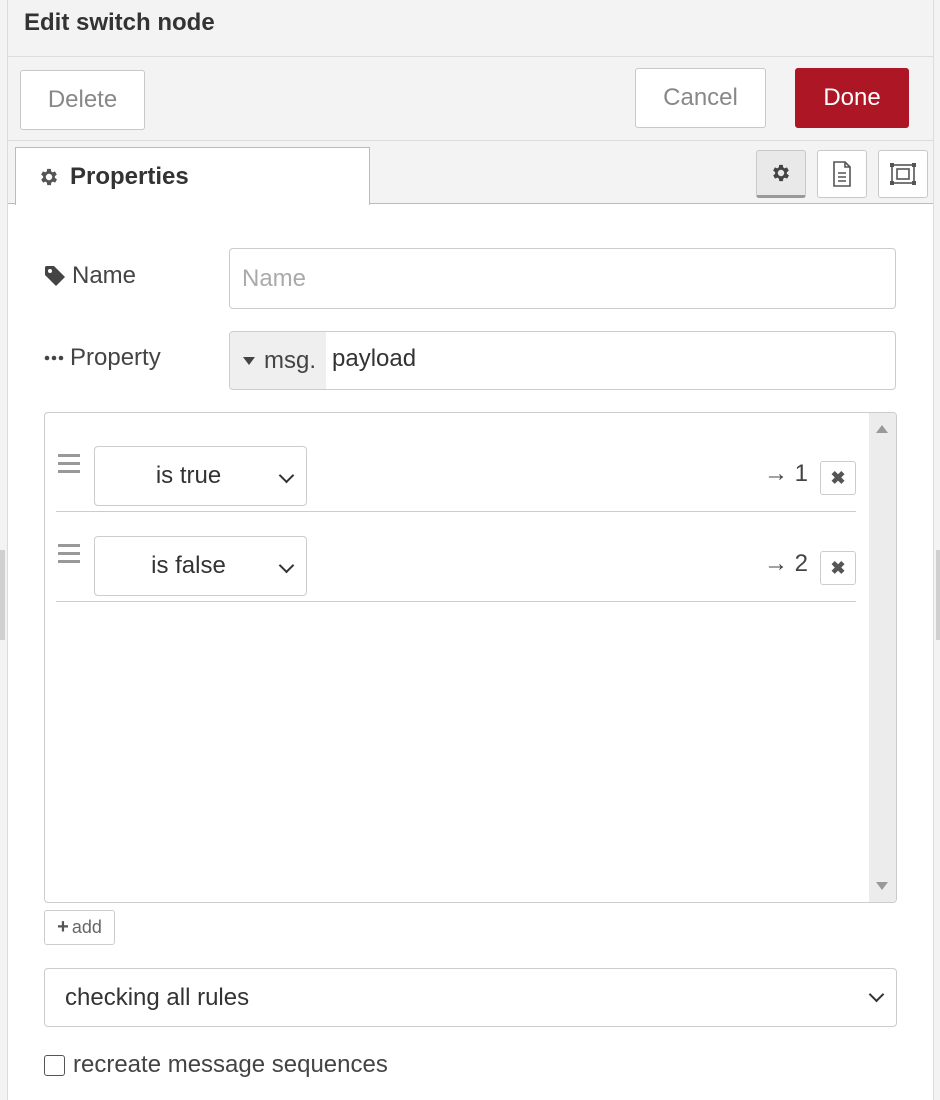  I want to click on property-value: payload, so click(374, 359).